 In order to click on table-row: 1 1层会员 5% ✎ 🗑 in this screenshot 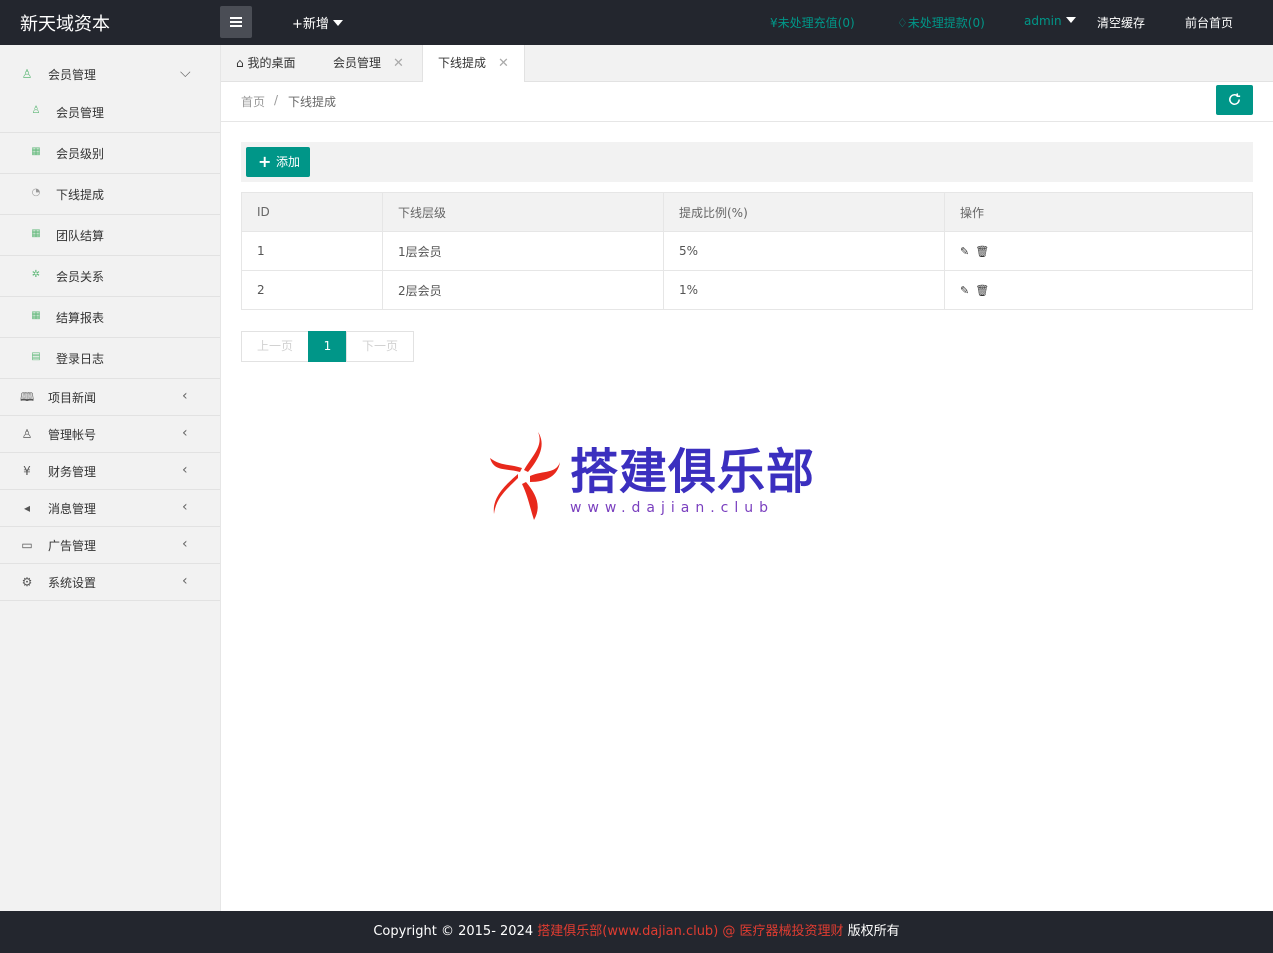, I will do `click(747, 251)`.